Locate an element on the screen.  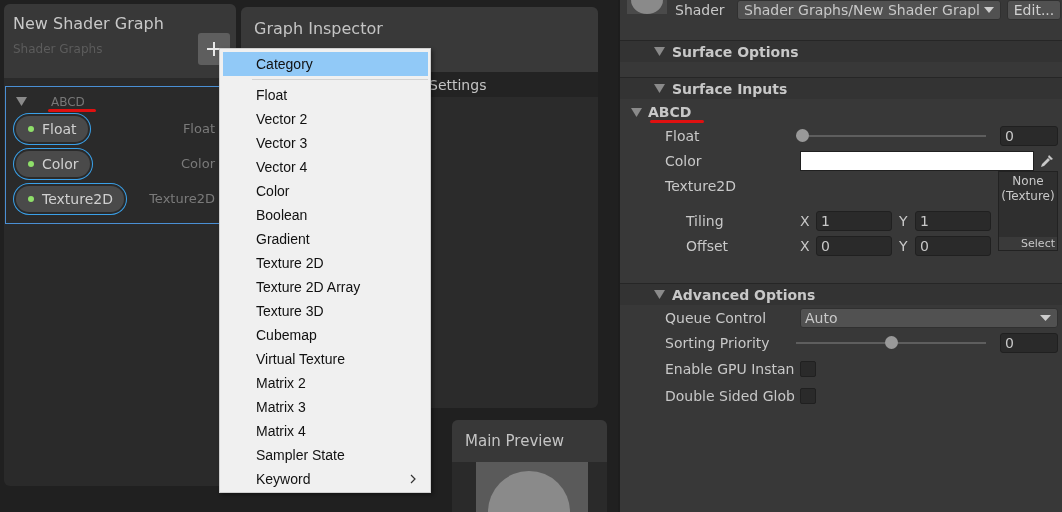
menu-item: Texture 2D Array is located at coordinates (325, 287).